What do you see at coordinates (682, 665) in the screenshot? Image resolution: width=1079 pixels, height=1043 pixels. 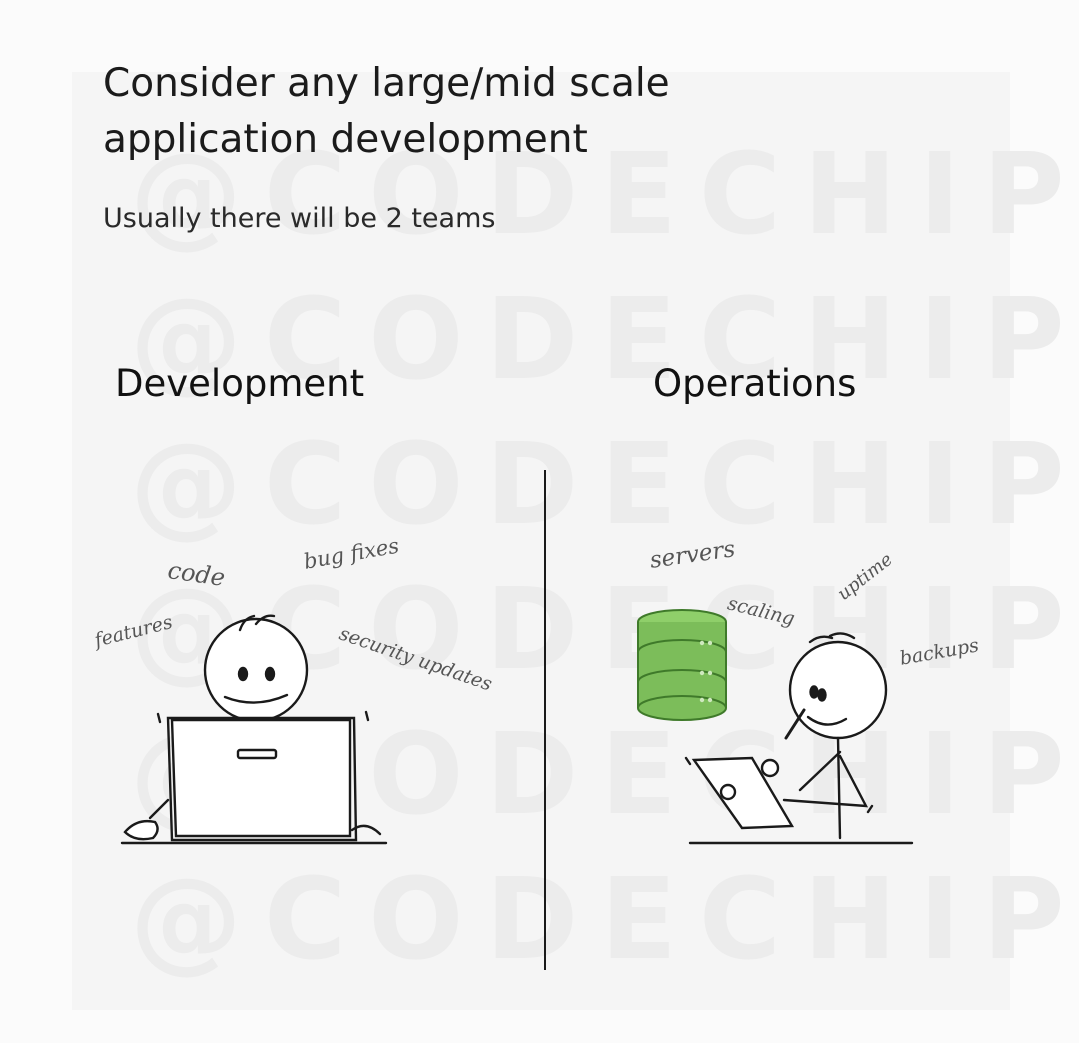 I see `server-stack-icon` at bounding box center [682, 665].